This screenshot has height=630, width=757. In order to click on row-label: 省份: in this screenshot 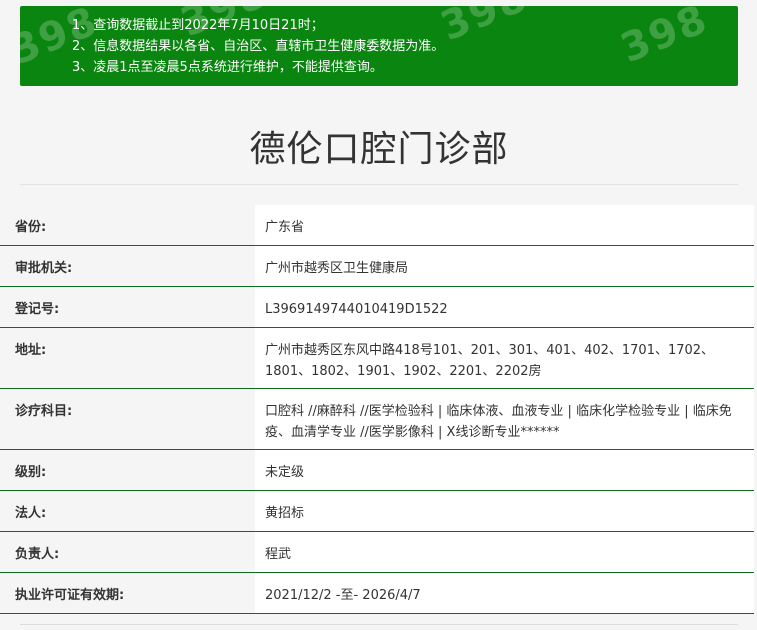, I will do `click(127, 225)`.